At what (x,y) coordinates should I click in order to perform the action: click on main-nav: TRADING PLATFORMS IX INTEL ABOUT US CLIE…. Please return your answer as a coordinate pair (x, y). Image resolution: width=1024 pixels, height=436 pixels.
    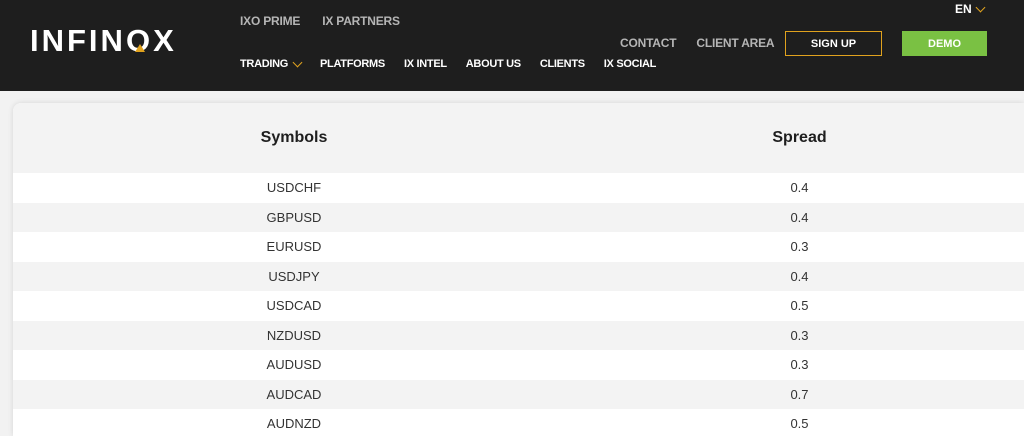
    Looking at the image, I should click on (448, 63).